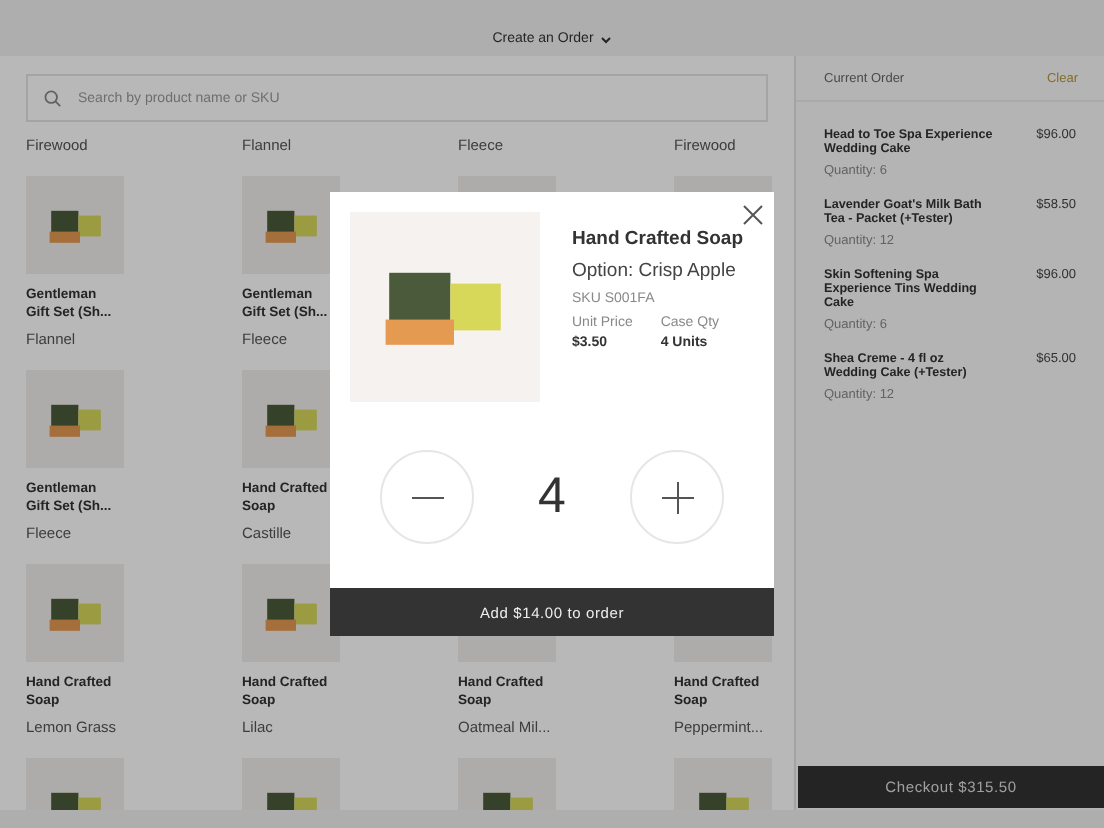  Describe the element at coordinates (53, 98) in the screenshot. I see `search-icon` at that location.